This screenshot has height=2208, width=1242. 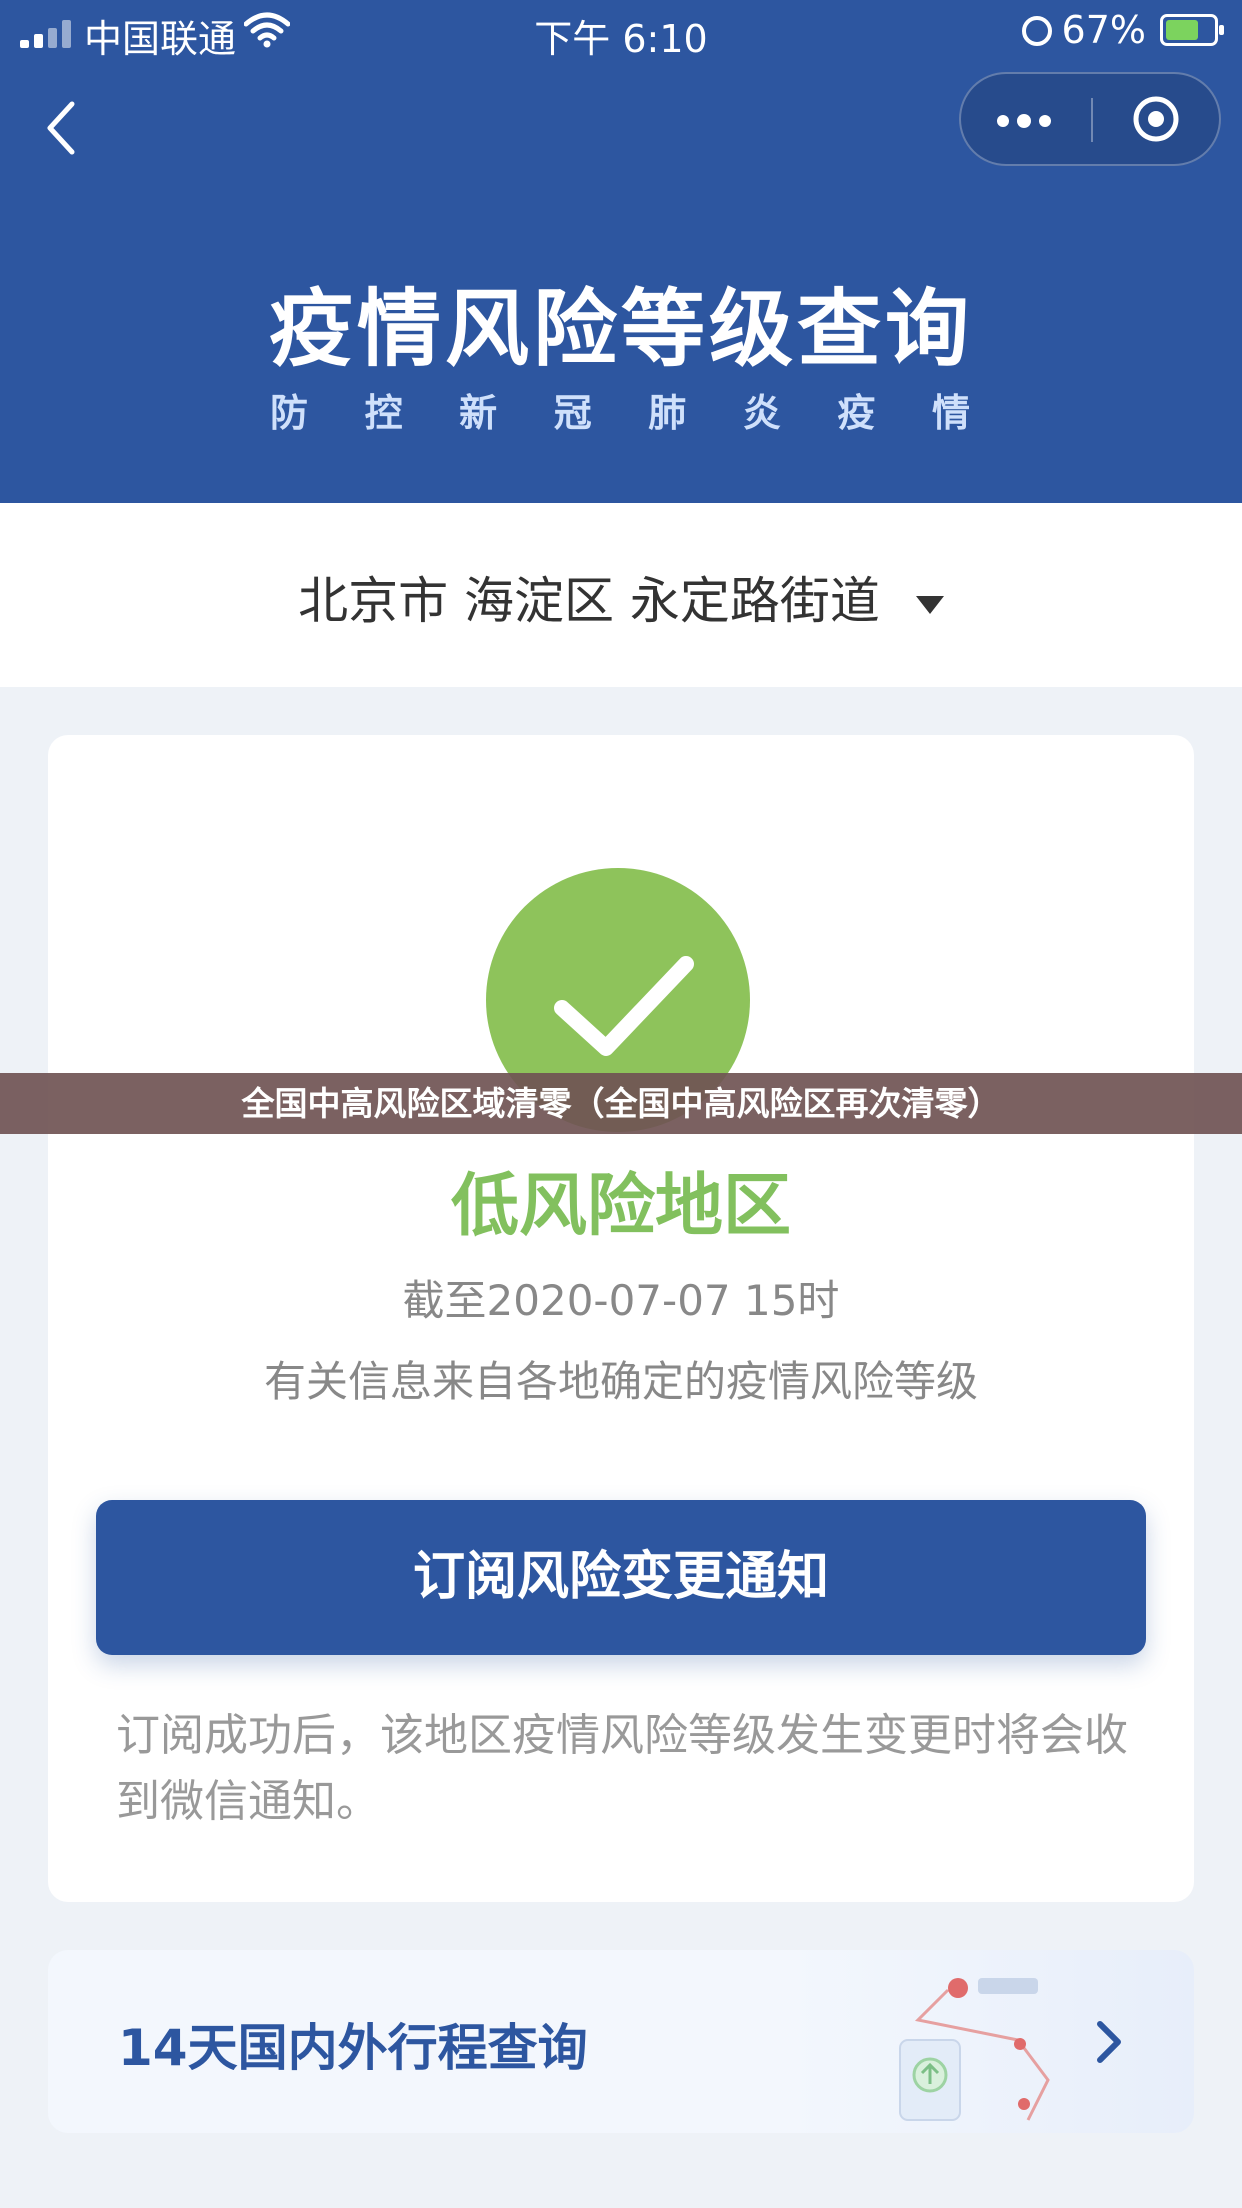 What do you see at coordinates (1090, 119) in the screenshot?
I see `mini-program-capsule` at bounding box center [1090, 119].